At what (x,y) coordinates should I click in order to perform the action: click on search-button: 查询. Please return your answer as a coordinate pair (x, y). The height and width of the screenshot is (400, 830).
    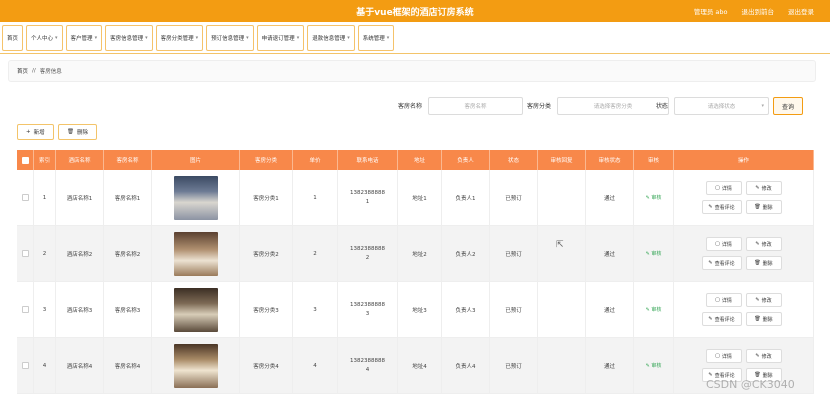
    Looking at the image, I should click on (788, 106).